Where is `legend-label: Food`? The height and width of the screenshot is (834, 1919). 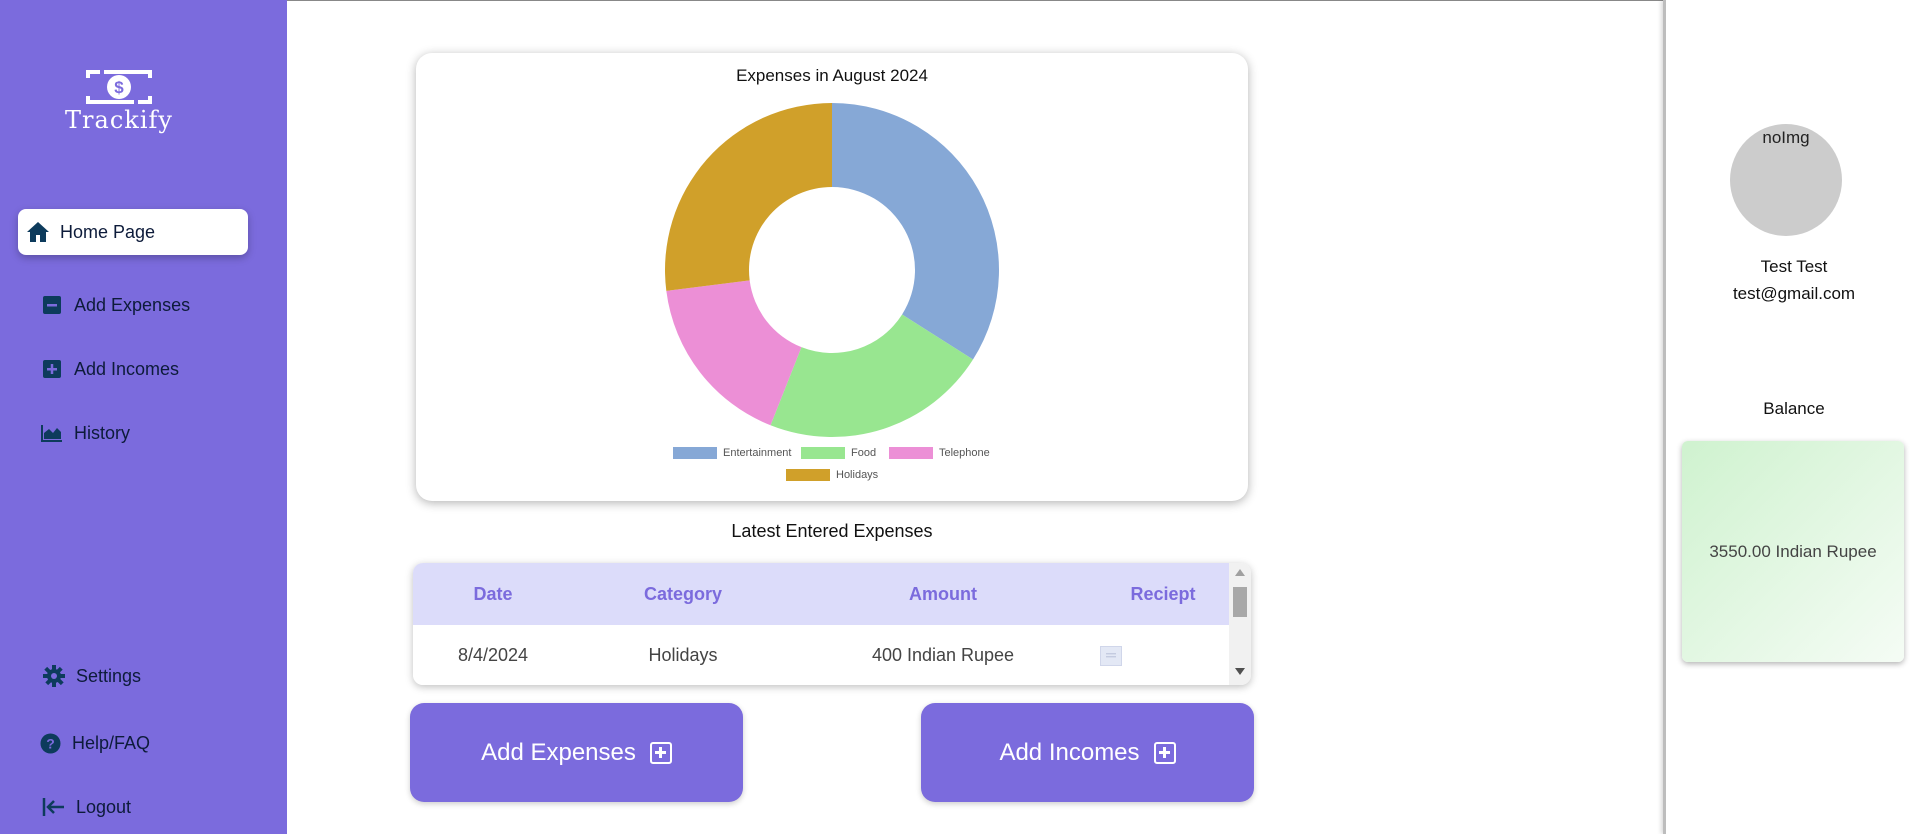
legend-label: Food is located at coordinates (864, 453).